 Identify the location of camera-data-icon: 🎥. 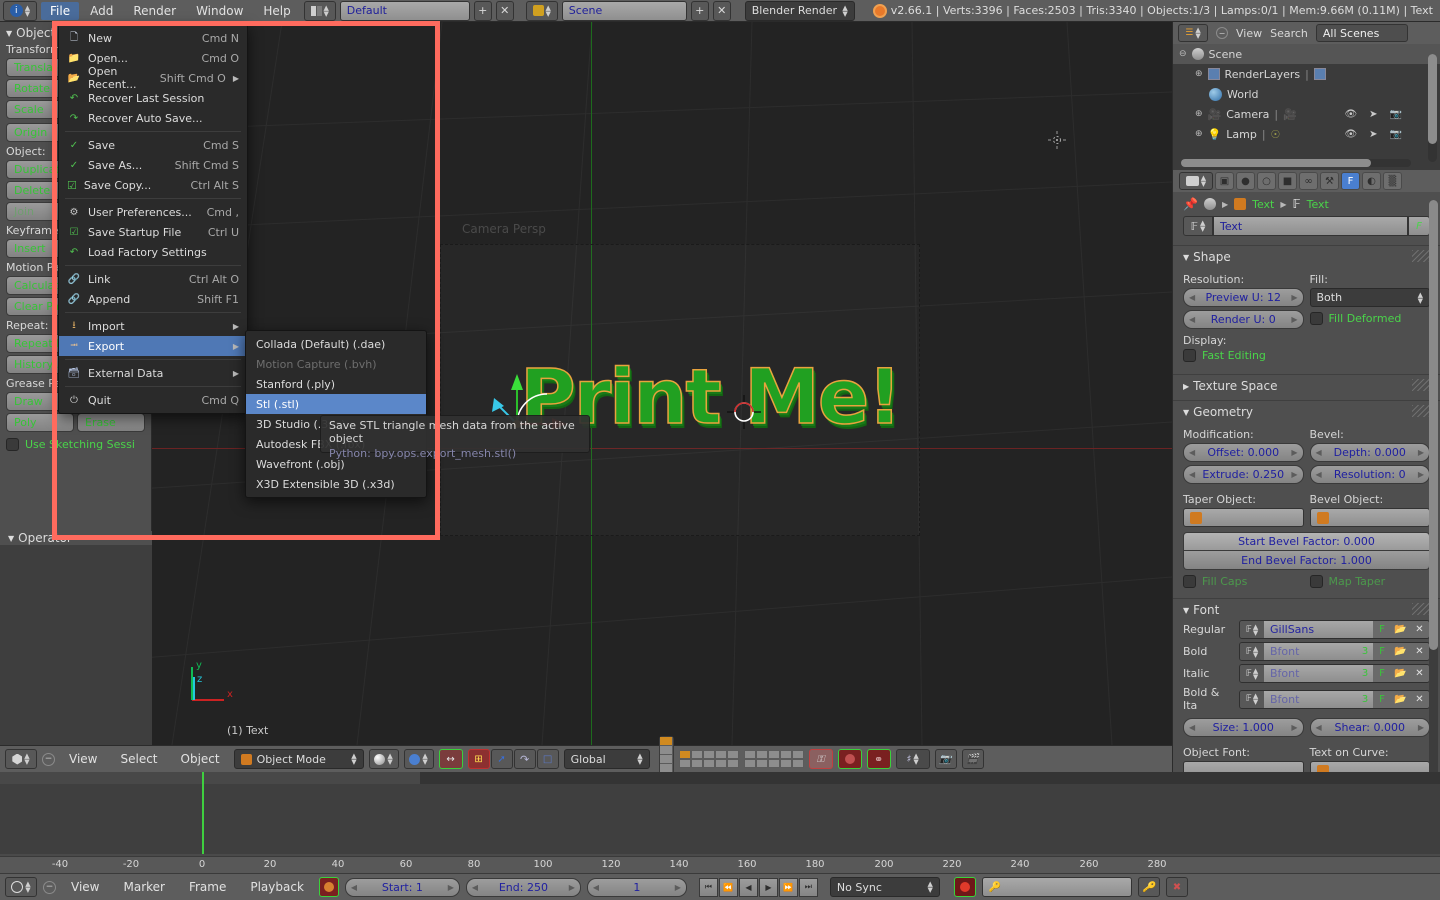
(1290, 114).